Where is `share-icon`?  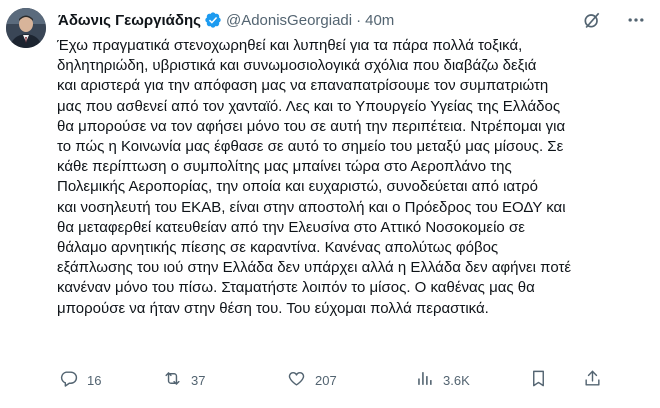 share-icon is located at coordinates (592, 380).